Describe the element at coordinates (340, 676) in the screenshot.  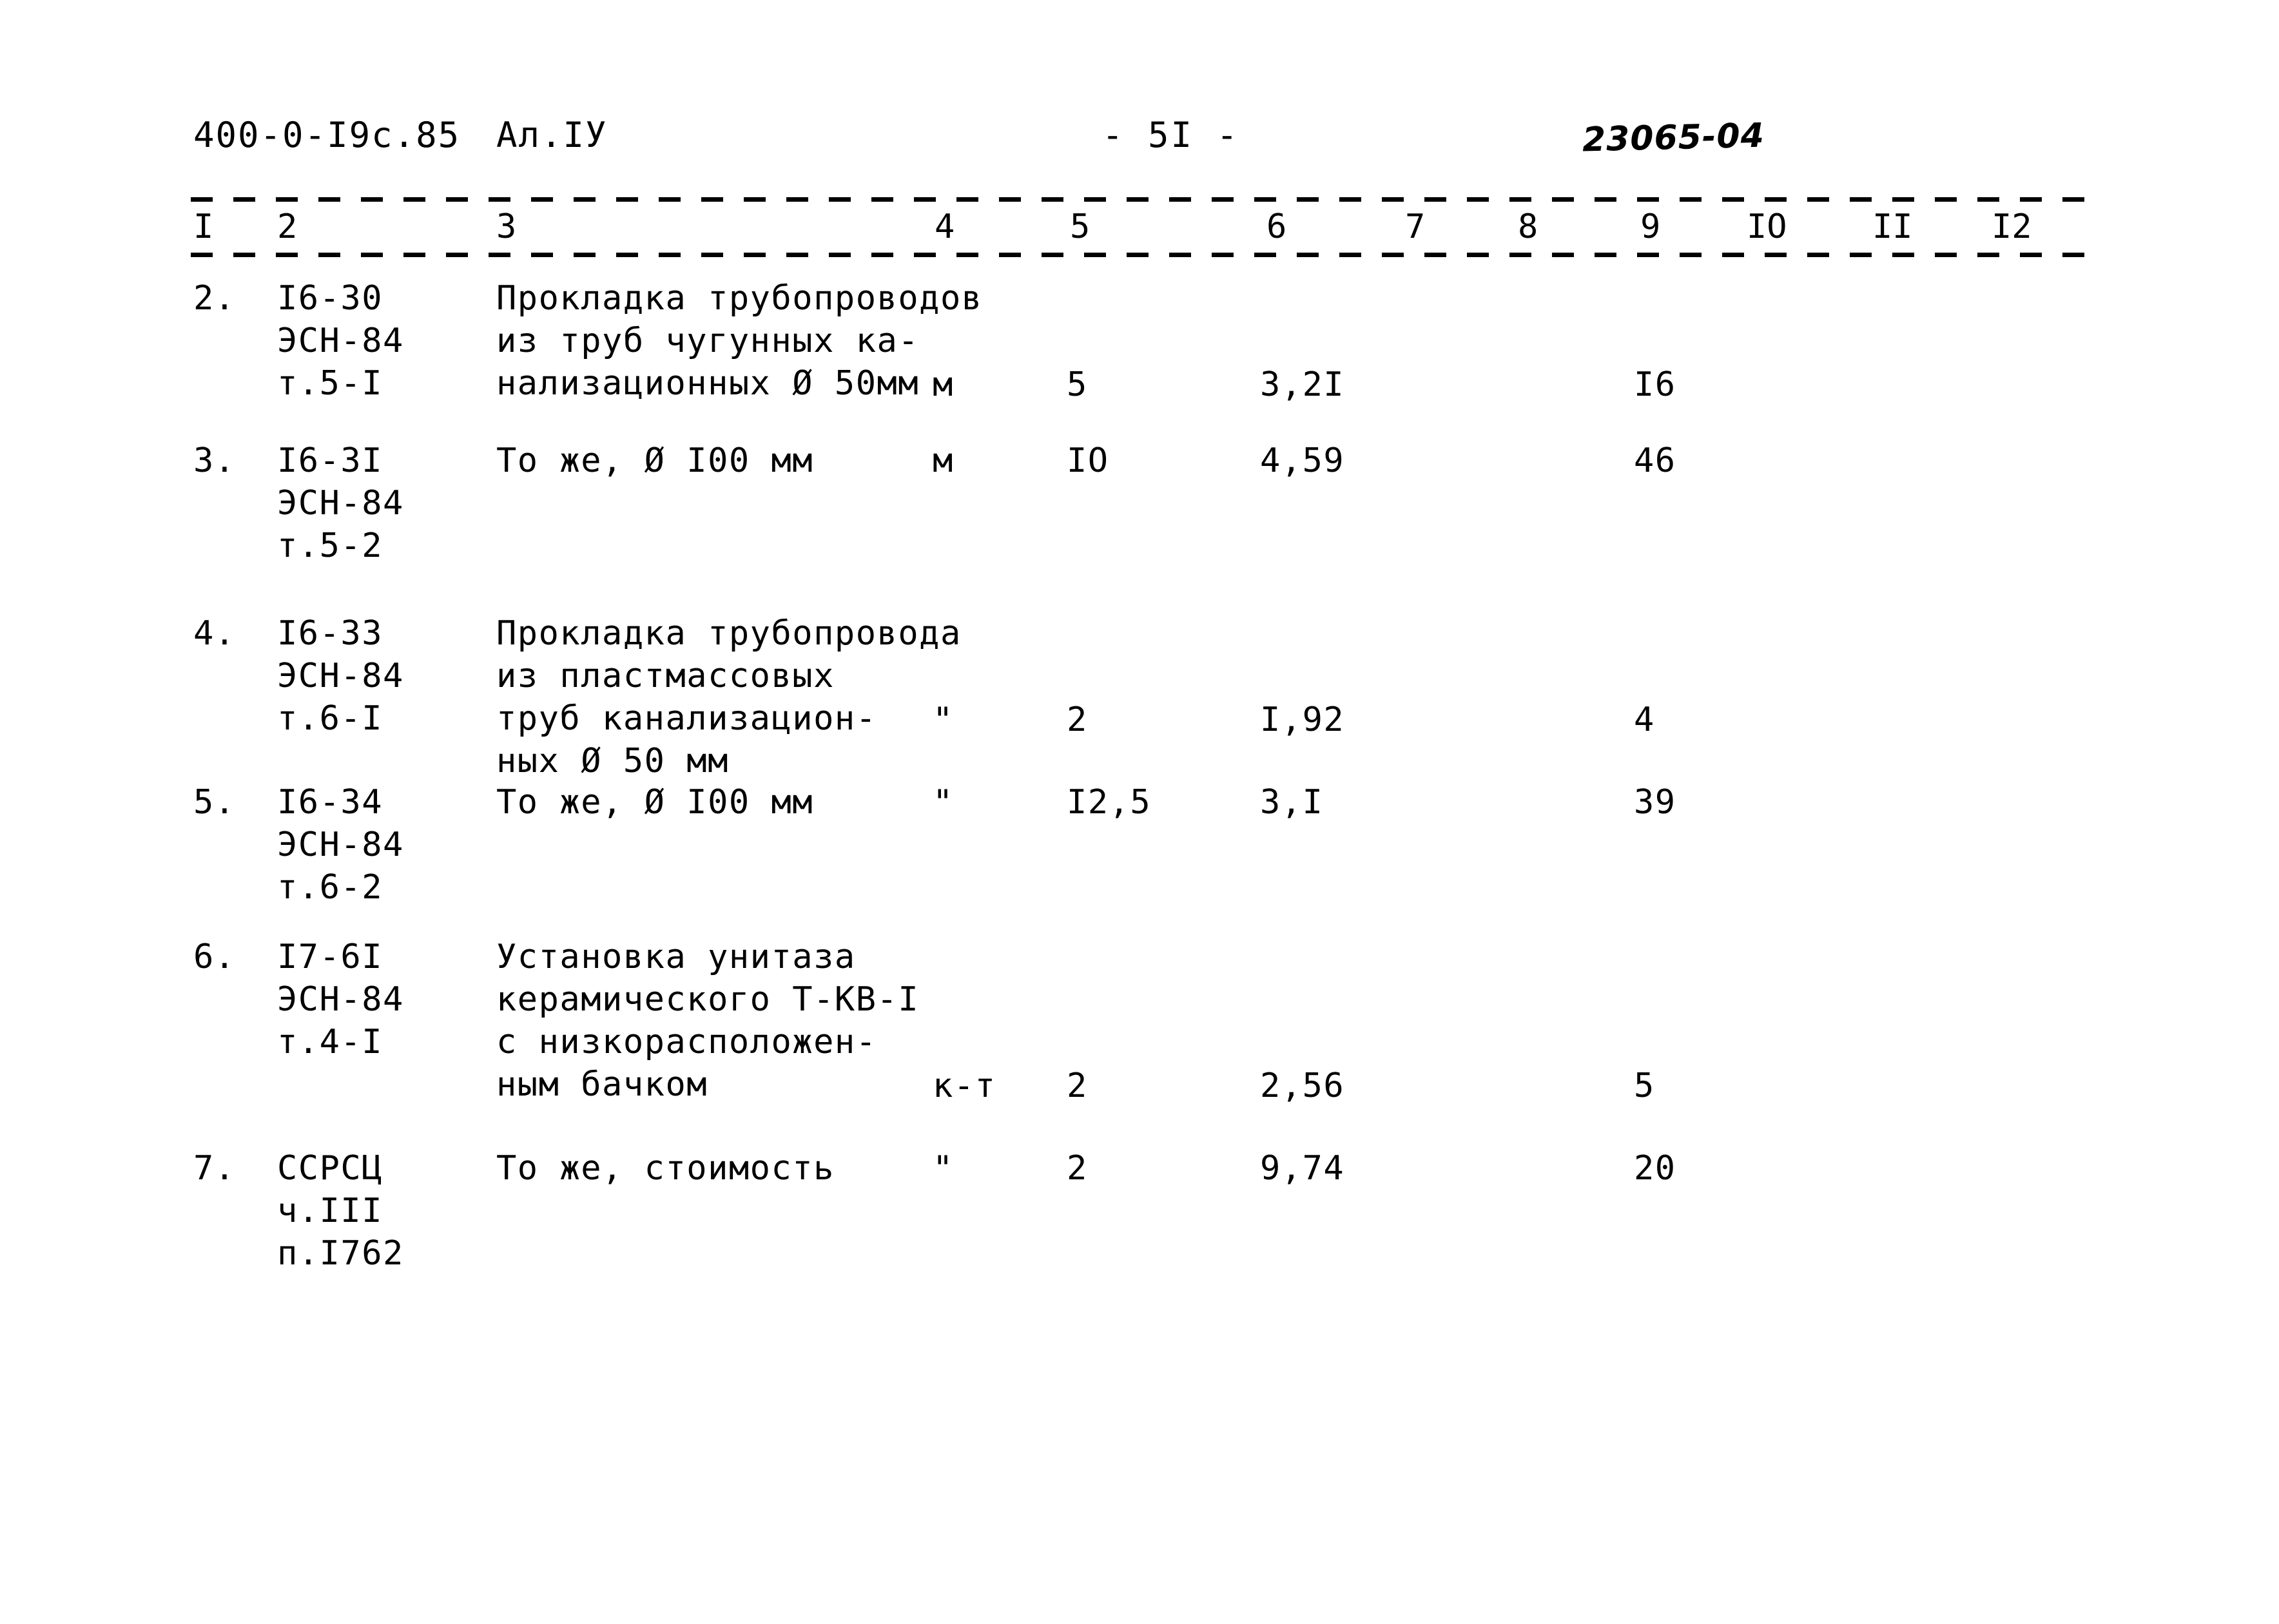
I see `justification-code: I6-33 ЭСН-84 т.6-I` at that location.